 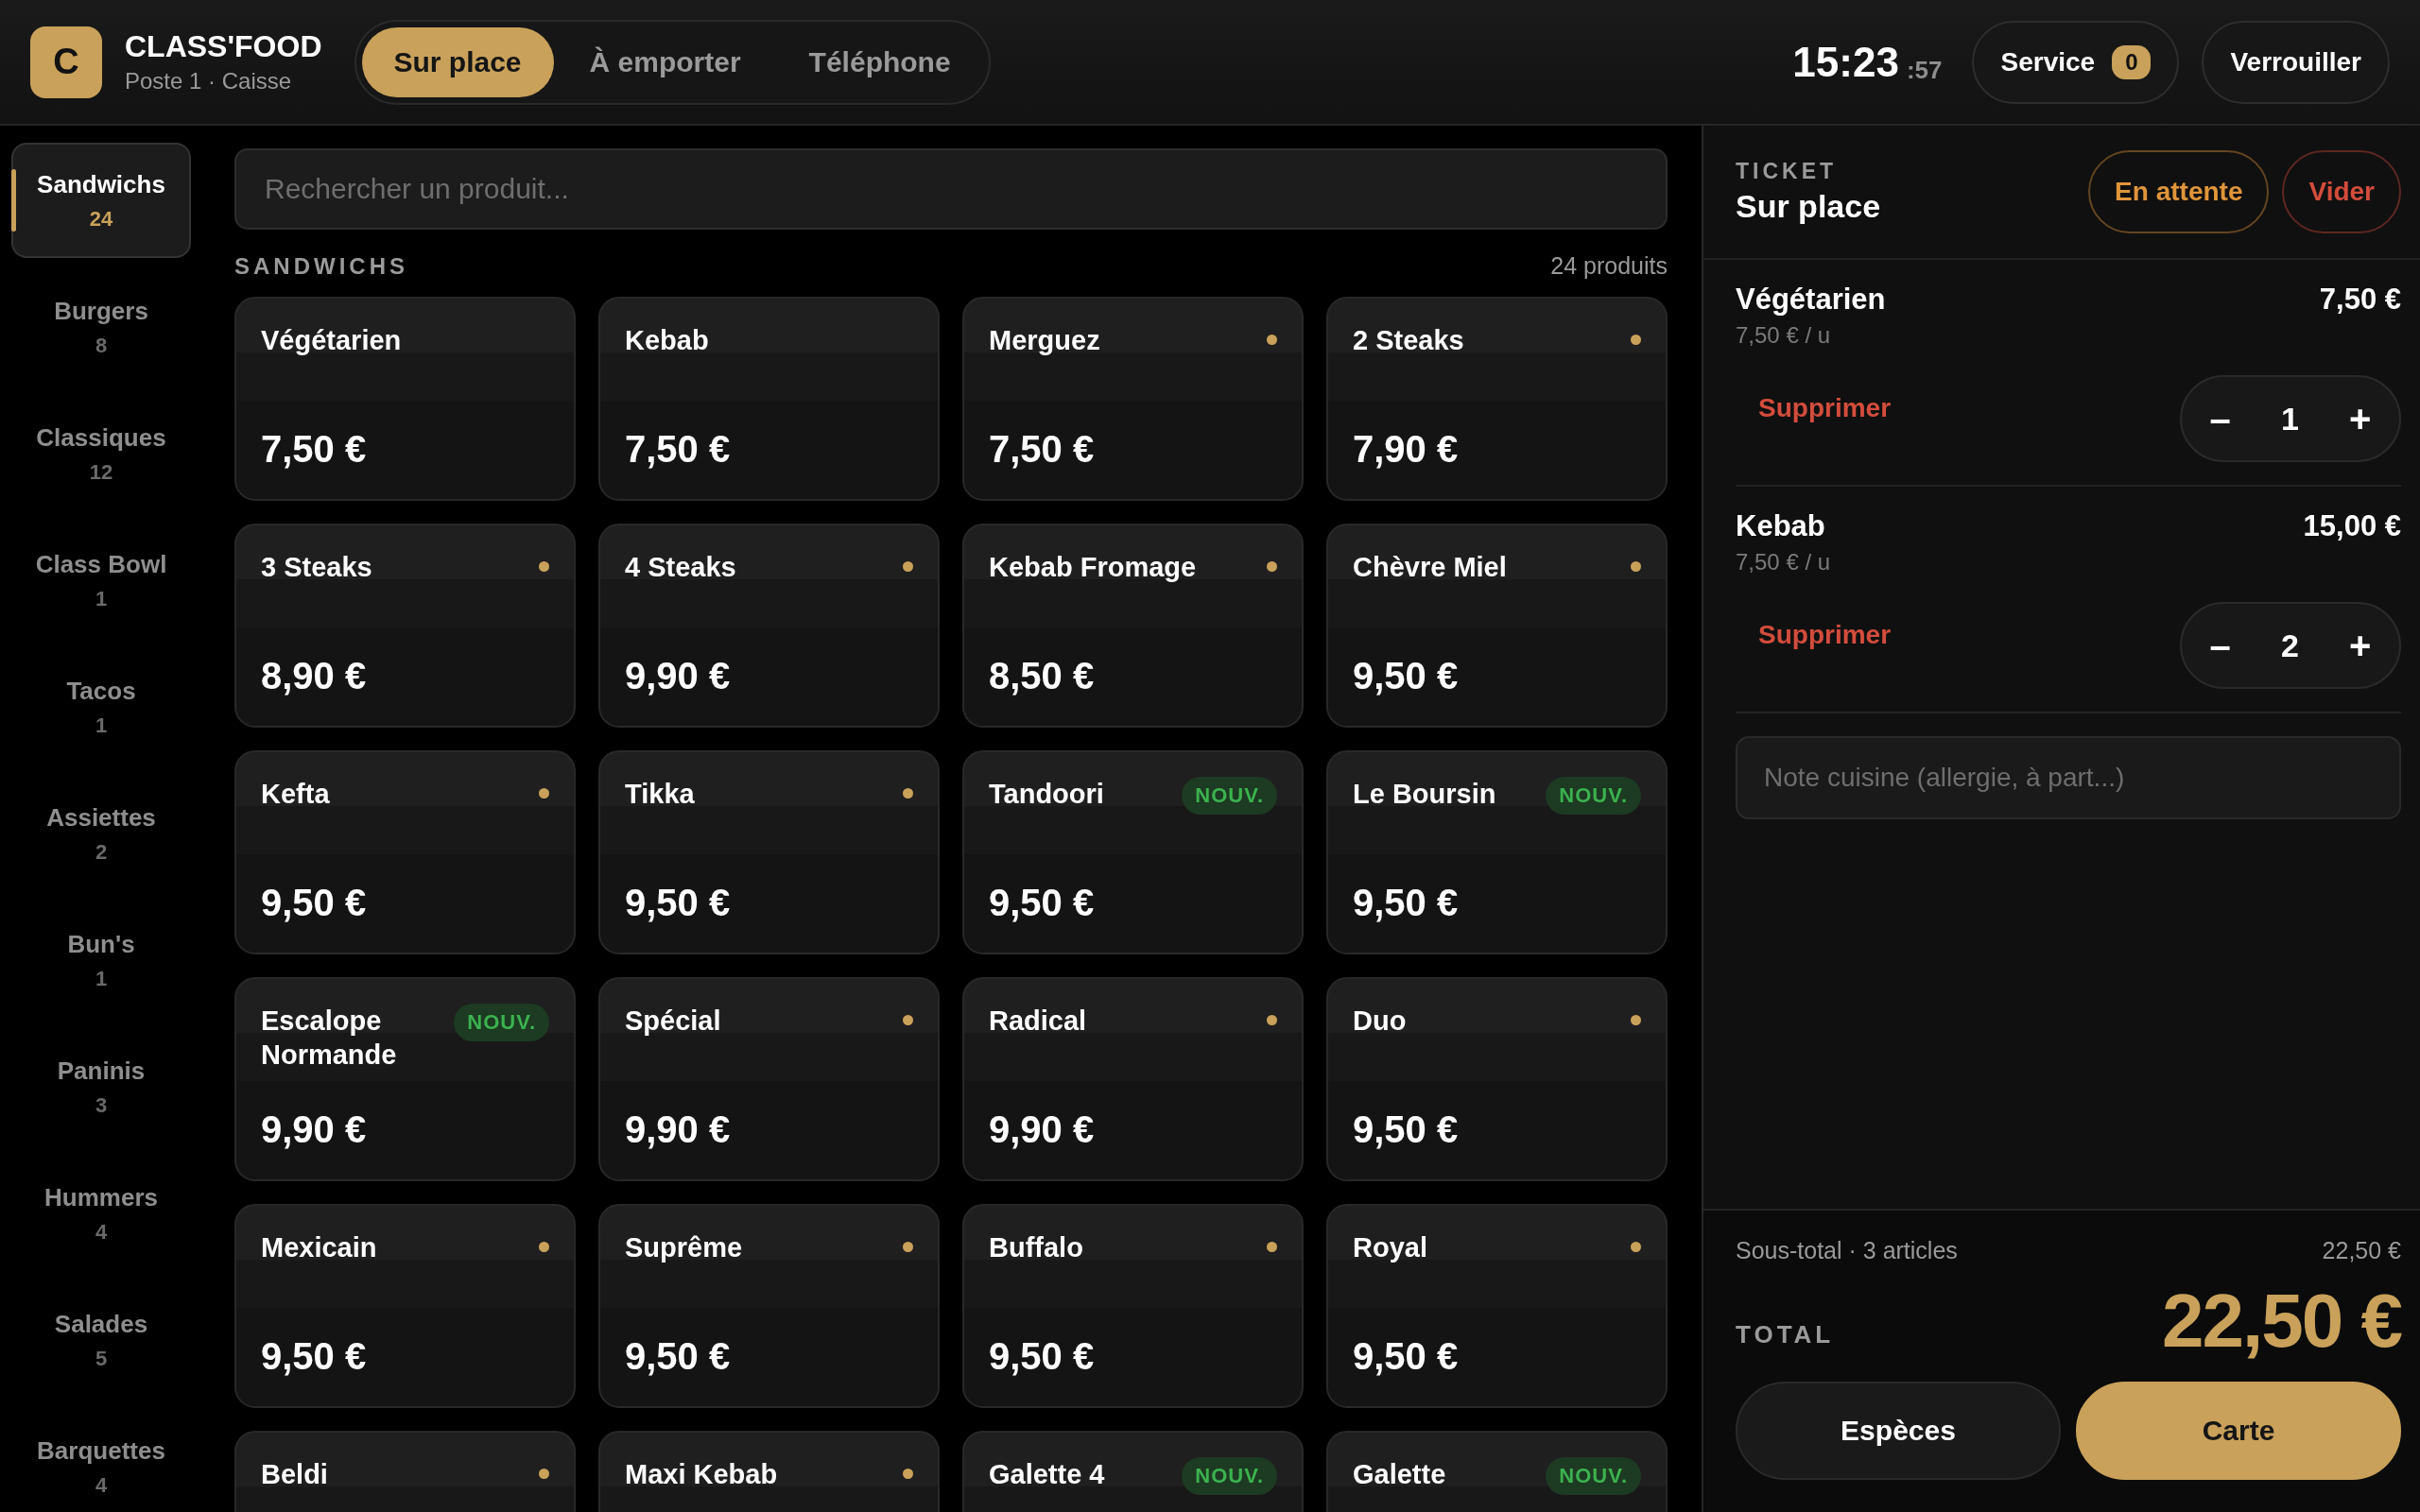 I want to click on product-name: Royal, so click(x=1390, y=1247).